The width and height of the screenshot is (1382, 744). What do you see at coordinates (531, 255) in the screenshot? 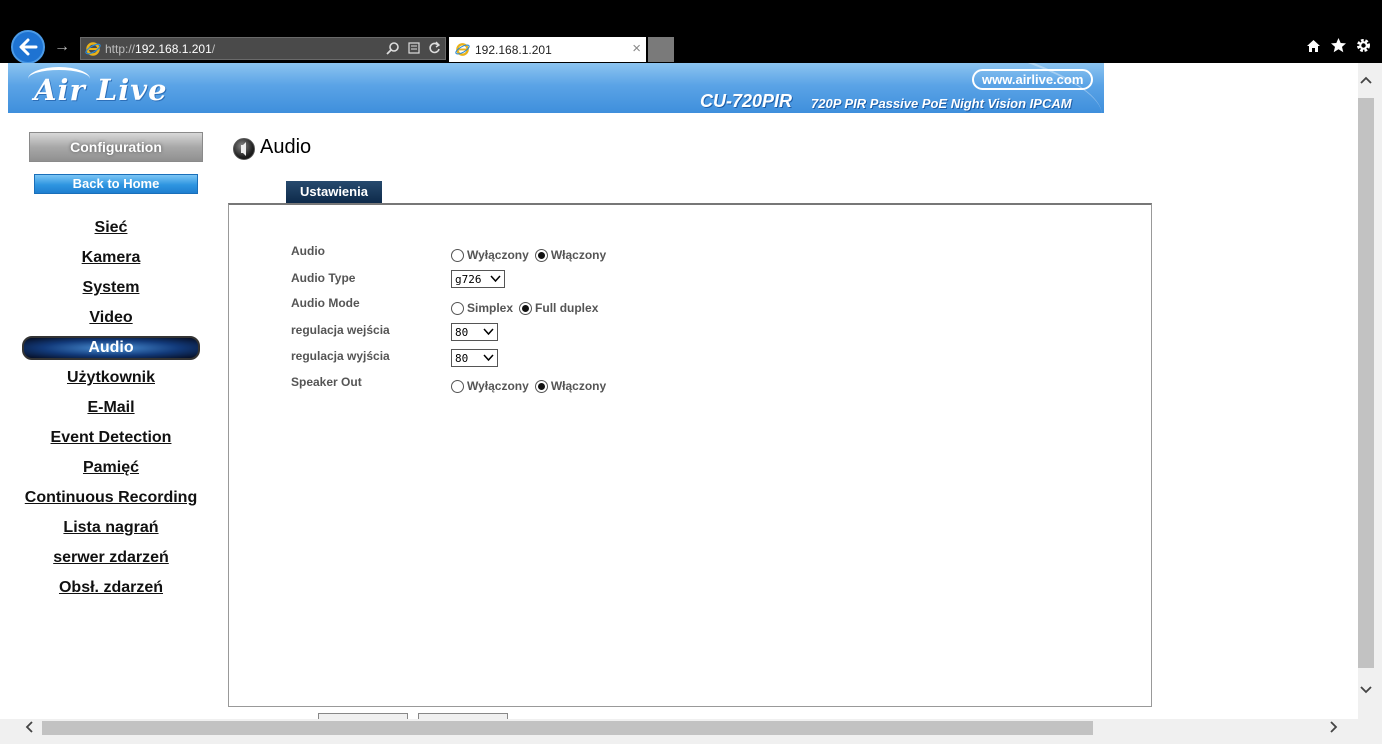
I see `audio-radio-group: Wyłączony Włączony` at bounding box center [531, 255].